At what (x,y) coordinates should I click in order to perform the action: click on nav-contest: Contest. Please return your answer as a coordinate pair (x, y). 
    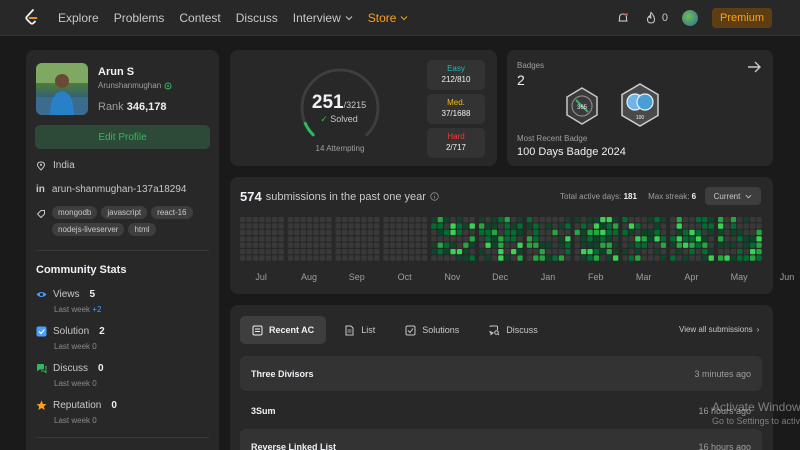
    Looking at the image, I should click on (199, 18).